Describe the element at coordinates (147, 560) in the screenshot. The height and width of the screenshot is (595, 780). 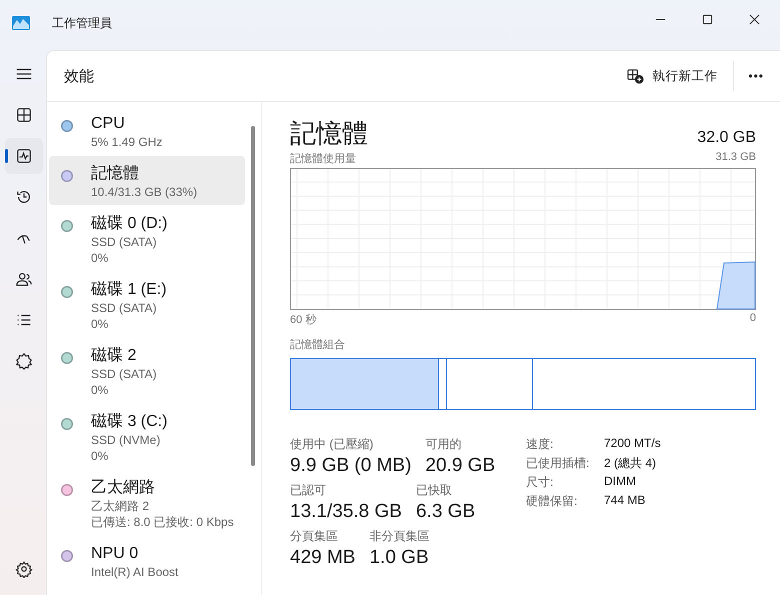
I see `device-item: NPU 0 Intel(R) AI Boost` at that location.